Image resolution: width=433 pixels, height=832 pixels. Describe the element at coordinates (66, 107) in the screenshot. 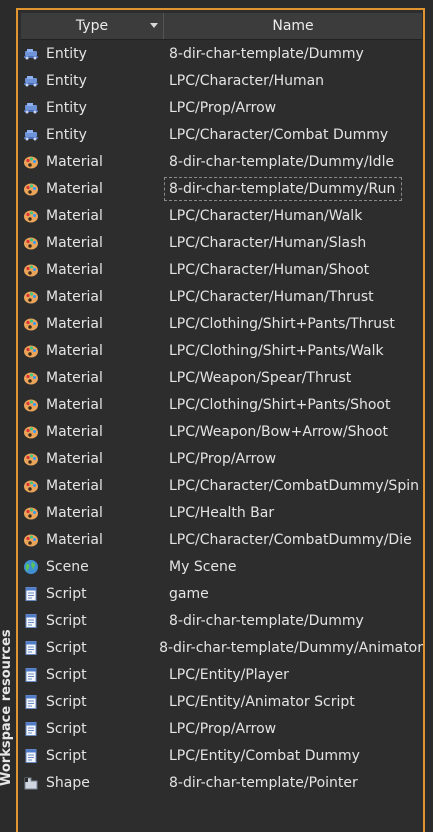

I see `type-label: Entity` at that location.